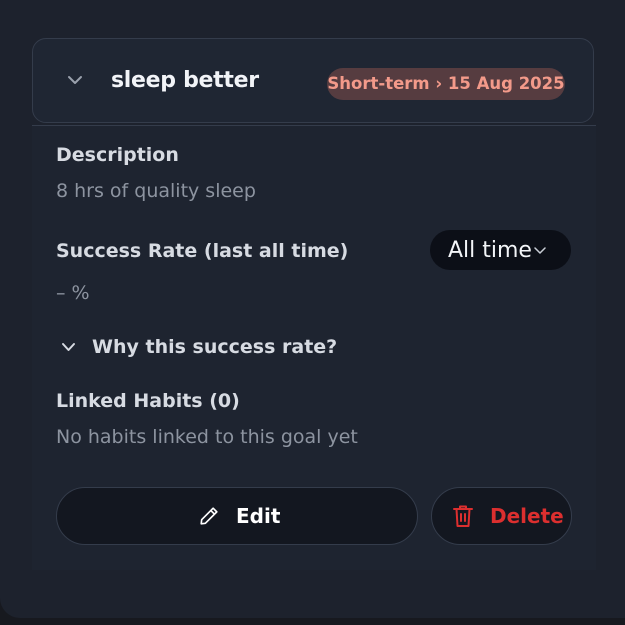 The image size is (625, 625). Describe the element at coordinates (527, 516) in the screenshot. I see `delete-button-label: Delete` at that location.